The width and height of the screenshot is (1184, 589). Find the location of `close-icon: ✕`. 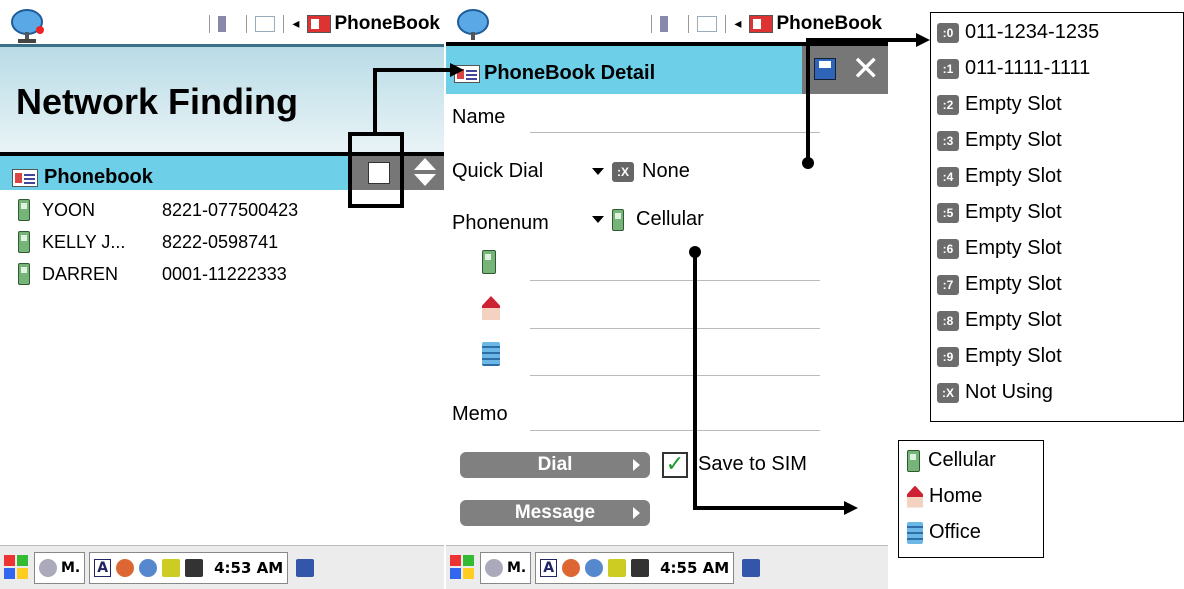

close-icon: ✕ is located at coordinates (866, 69).